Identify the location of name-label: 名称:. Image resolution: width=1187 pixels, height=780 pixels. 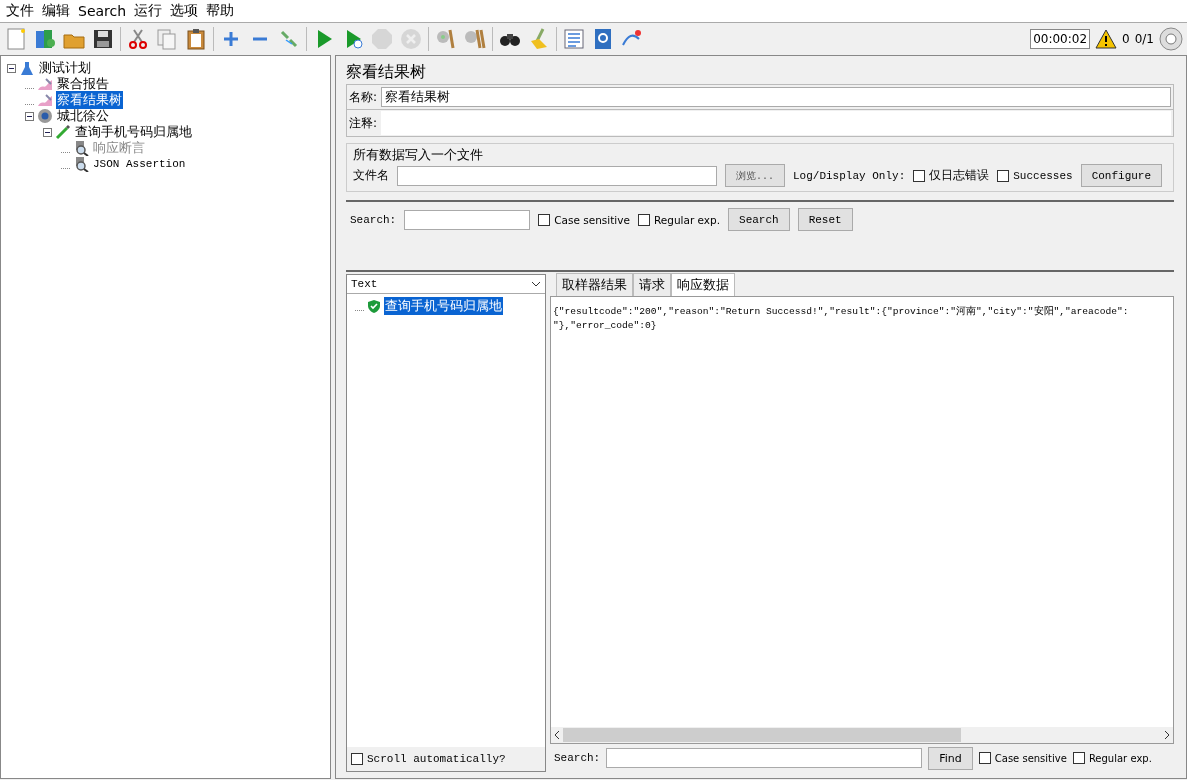
(363, 97).